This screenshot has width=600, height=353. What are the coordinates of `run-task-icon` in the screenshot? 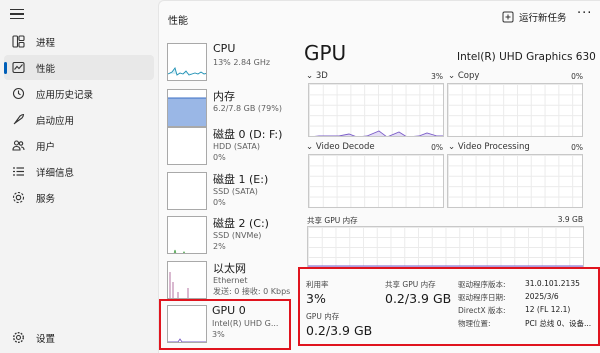 It's located at (508, 17).